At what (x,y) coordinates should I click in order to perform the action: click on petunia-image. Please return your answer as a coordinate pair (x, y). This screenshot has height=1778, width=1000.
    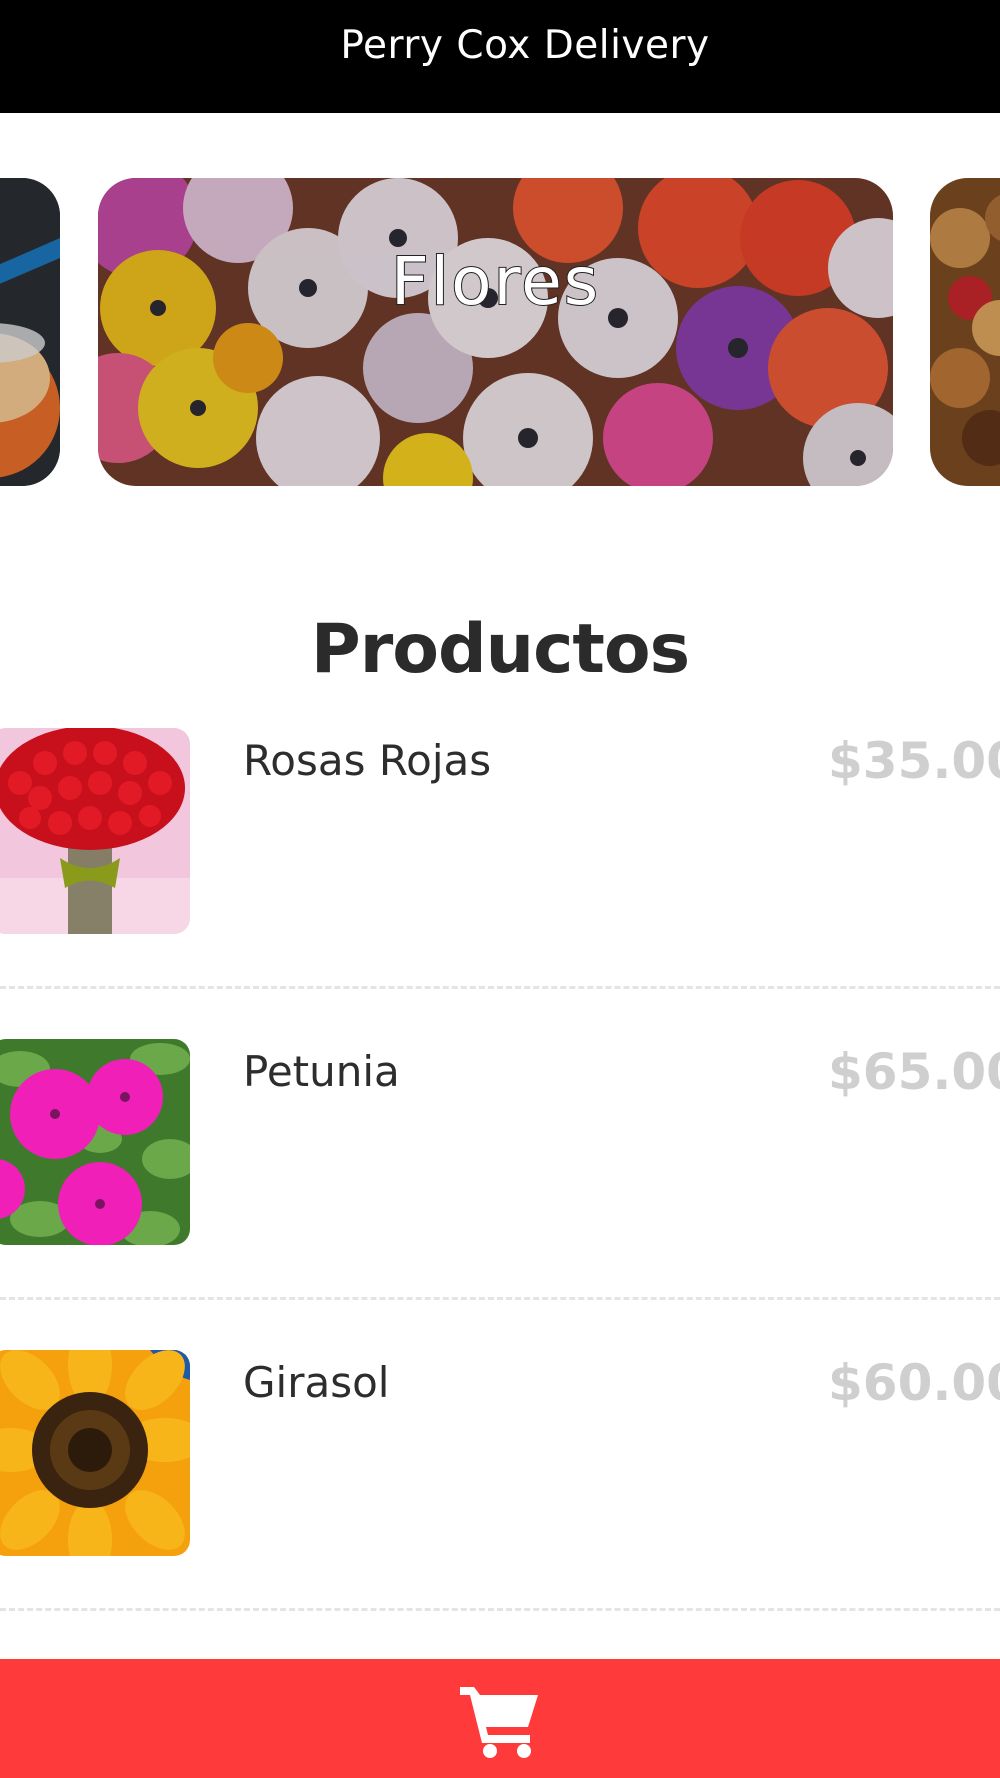
    Looking at the image, I should click on (95, 1142).